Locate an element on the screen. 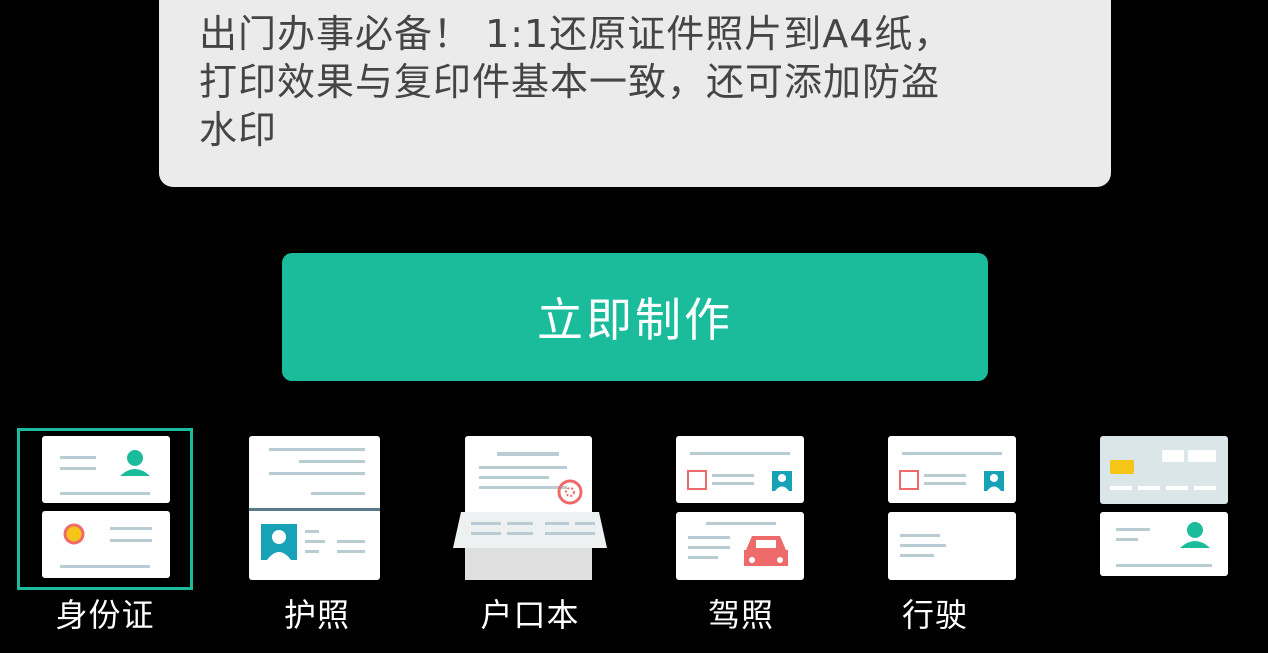 This screenshot has width=1268, height=653. doc-type-bank-card is located at coordinates (1167, 540).